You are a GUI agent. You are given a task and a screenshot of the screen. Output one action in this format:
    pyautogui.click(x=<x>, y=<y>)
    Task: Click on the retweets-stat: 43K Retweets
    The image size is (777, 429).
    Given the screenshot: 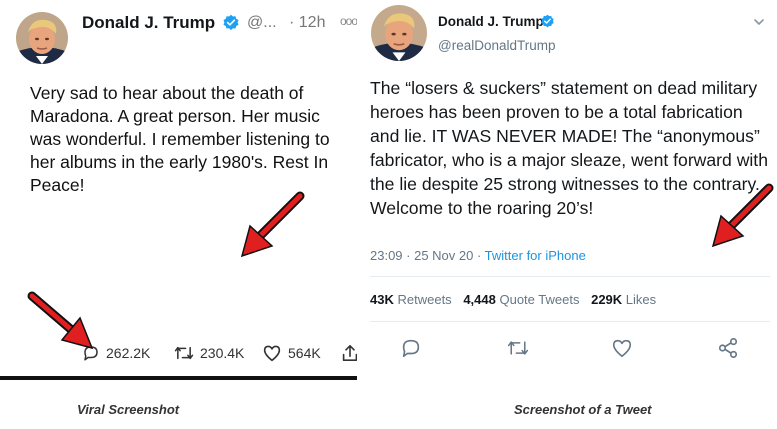 What is the action you would take?
    pyautogui.click(x=411, y=299)
    